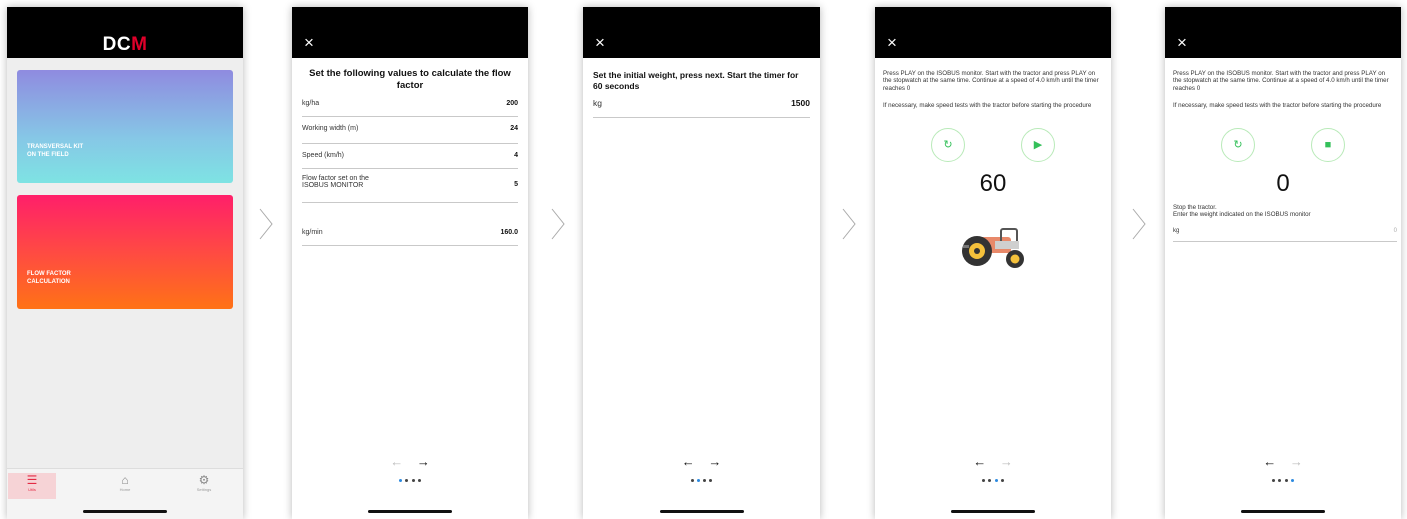 The image size is (1407, 519). What do you see at coordinates (55, 147) in the screenshot?
I see `card-label: TRANSVERSAL KIT` at bounding box center [55, 147].